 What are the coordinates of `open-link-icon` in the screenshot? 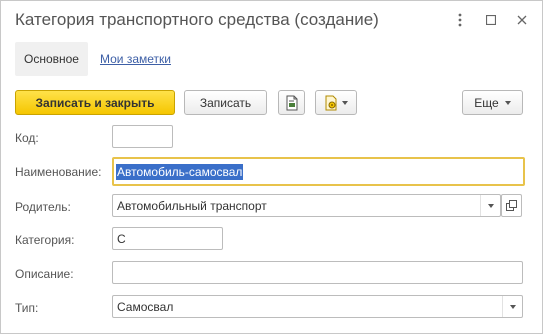 It's located at (511, 205).